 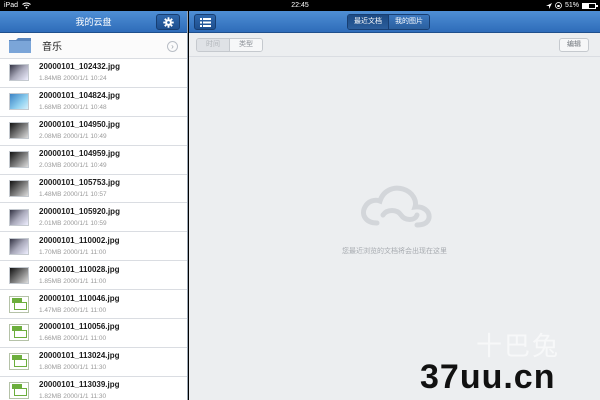 What do you see at coordinates (79, 385) in the screenshot?
I see `file-name: 20000101_113039.jpg` at bounding box center [79, 385].